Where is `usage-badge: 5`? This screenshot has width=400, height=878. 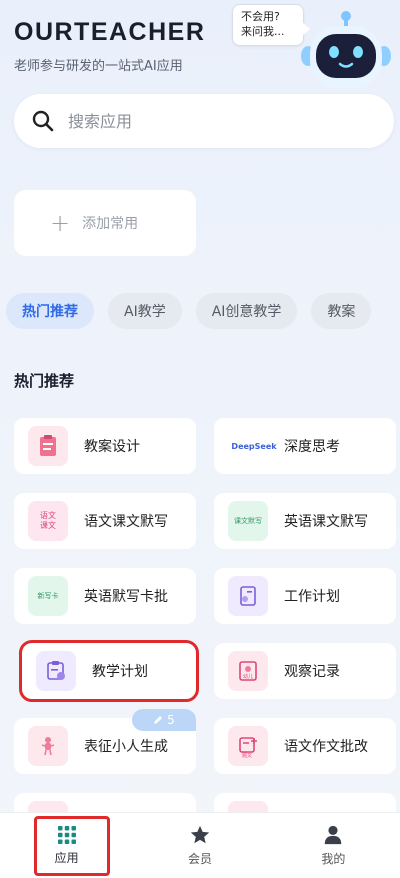 usage-badge: 5 is located at coordinates (164, 720).